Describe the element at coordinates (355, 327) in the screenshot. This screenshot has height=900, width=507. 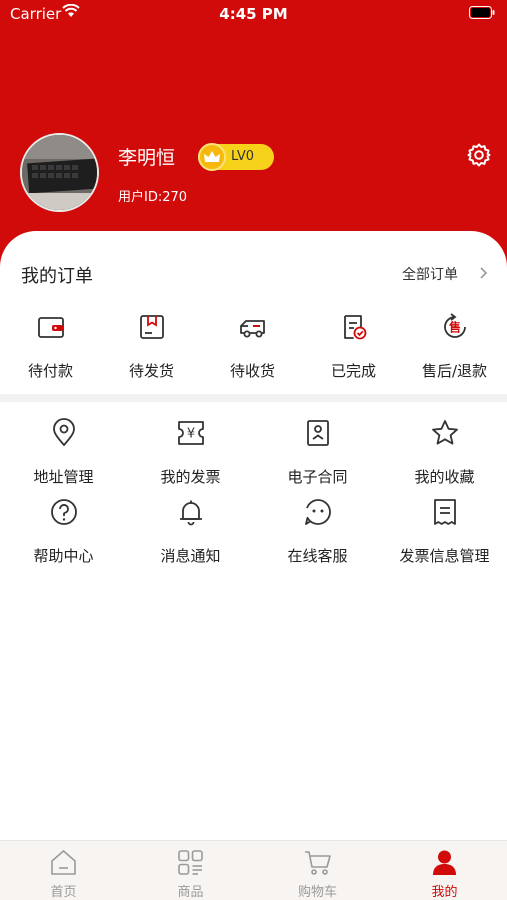
I see `completed-icon` at that location.